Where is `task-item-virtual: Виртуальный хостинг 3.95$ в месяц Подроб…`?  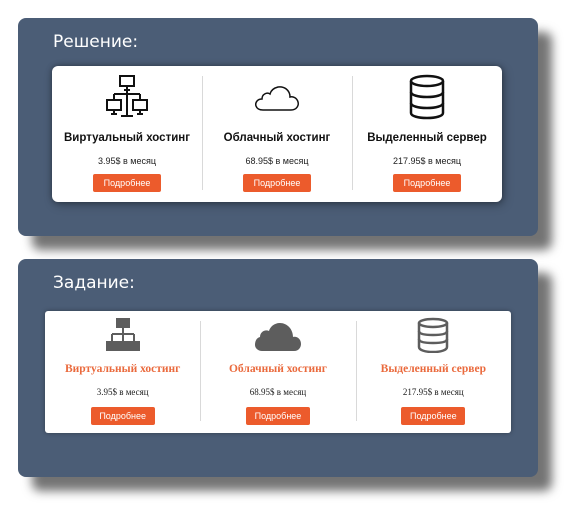
task-item-virtual: Виртуальный хостинг 3.95$ в месяц Подроб… is located at coordinates (122, 372).